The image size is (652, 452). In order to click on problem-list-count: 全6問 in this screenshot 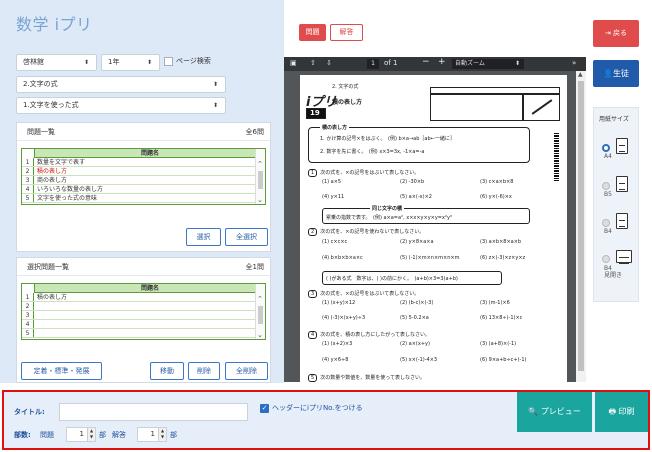, I will do `click(254, 132)`.